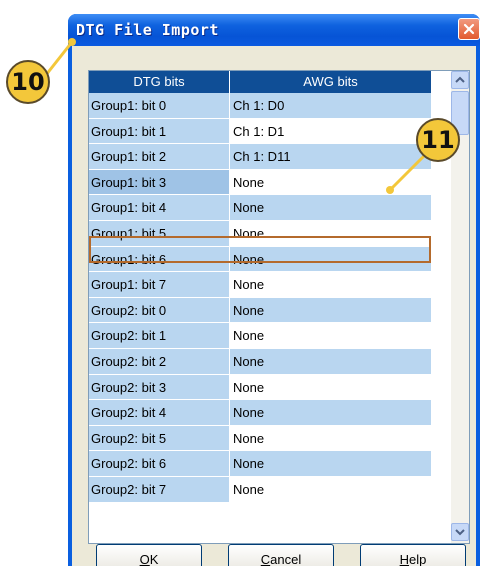  I want to click on table-row: Group1: bit 2 Ch 1: D11, so click(260, 157).